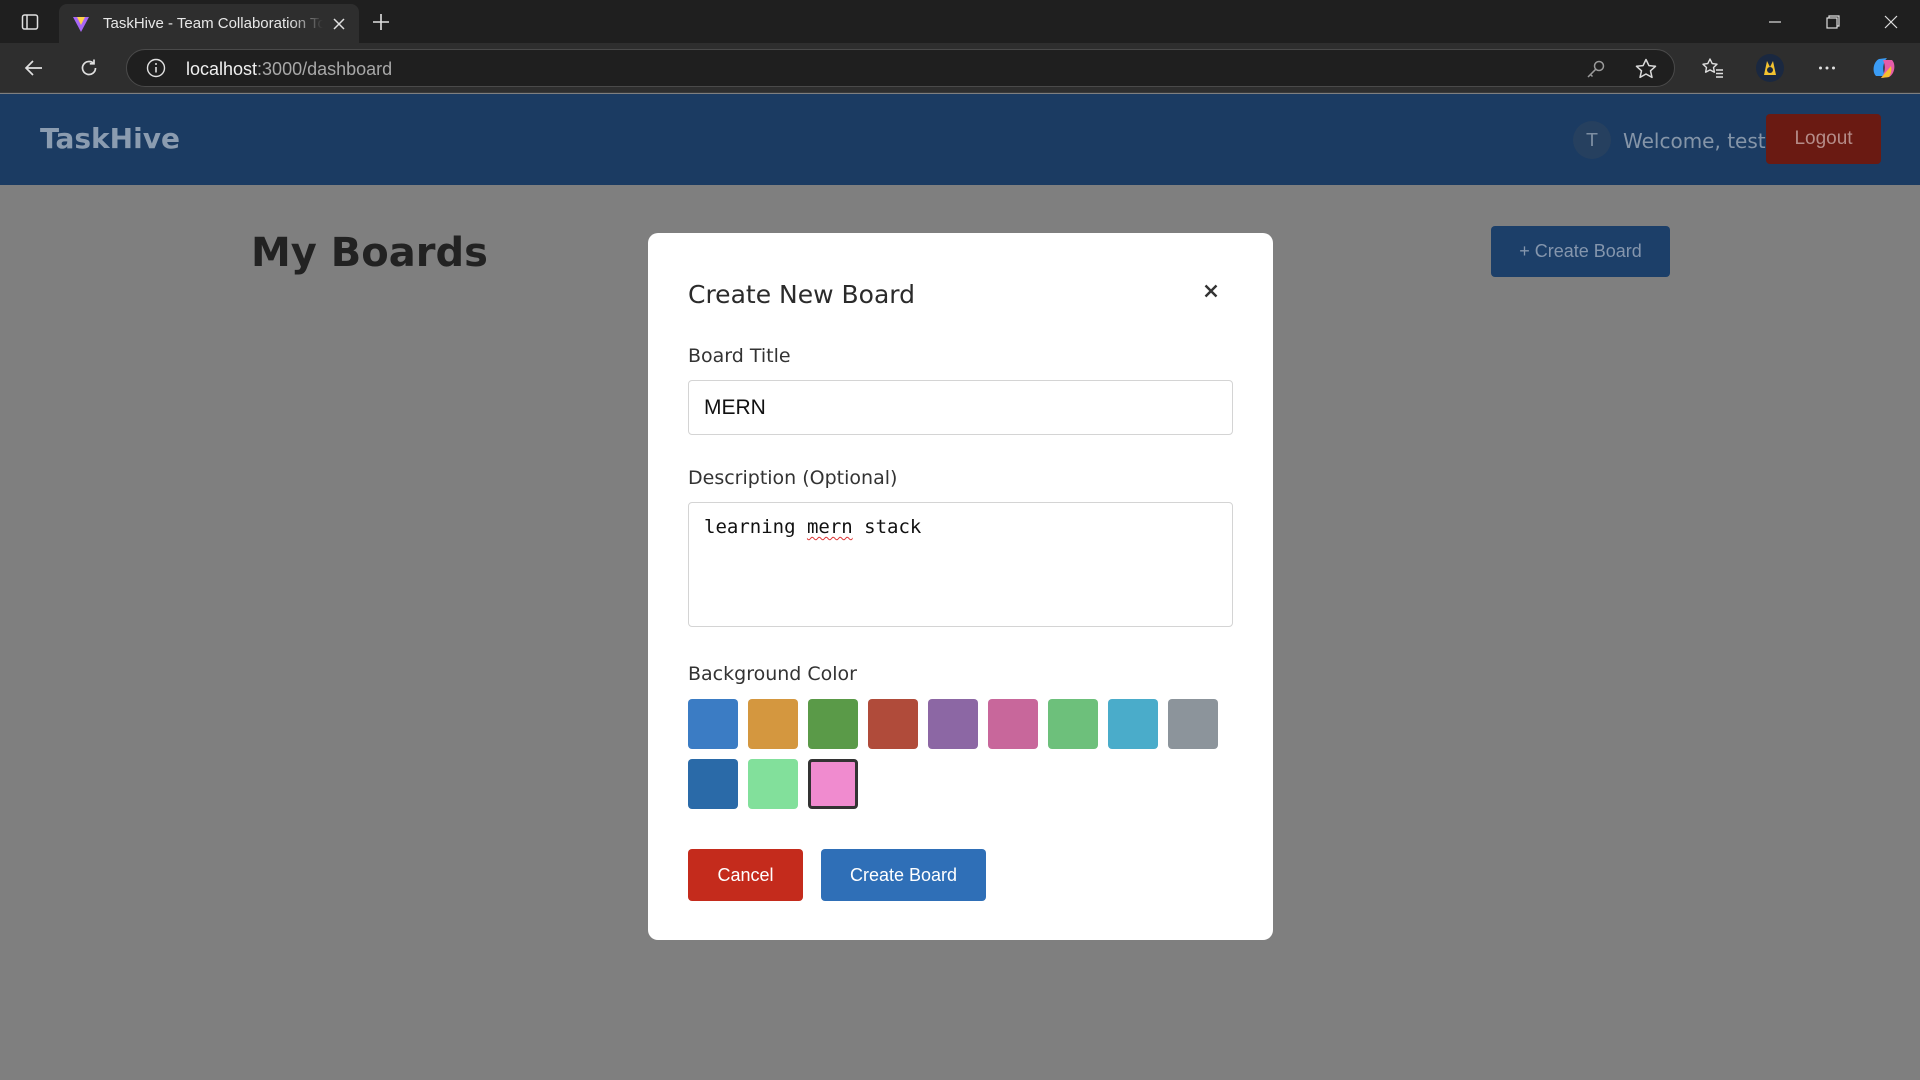 The image size is (1920, 1080). Describe the element at coordinates (900, 68) in the screenshot. I see `address-bar: localhost:3000/dashboard` at that location.